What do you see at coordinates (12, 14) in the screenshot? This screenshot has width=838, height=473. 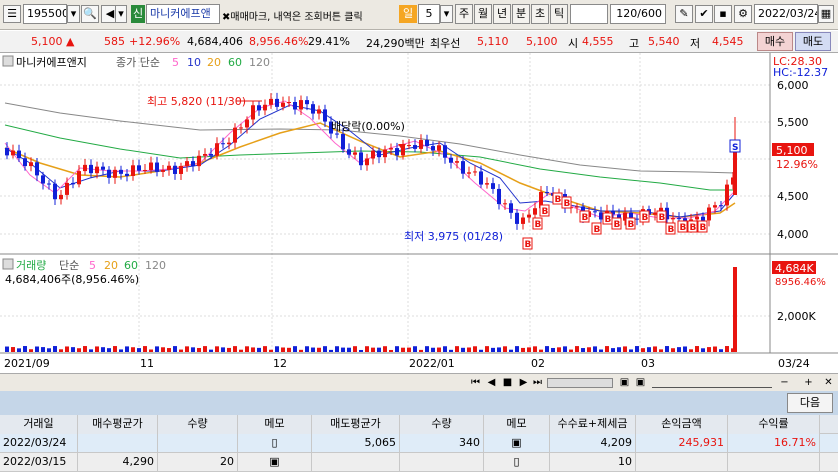 I see `menu-icon: ☰` at bounding box center [12, 14].